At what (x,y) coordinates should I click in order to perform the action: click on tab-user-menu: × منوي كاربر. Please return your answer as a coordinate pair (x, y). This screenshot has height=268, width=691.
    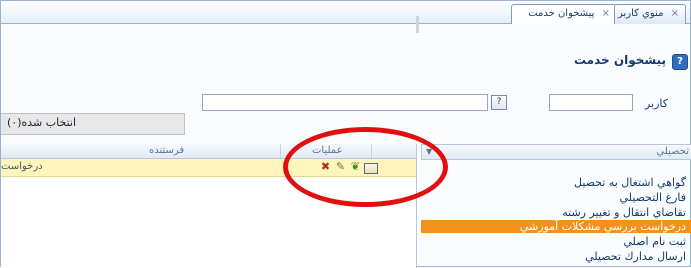
    Looking at the image, I should click on (650, 14).